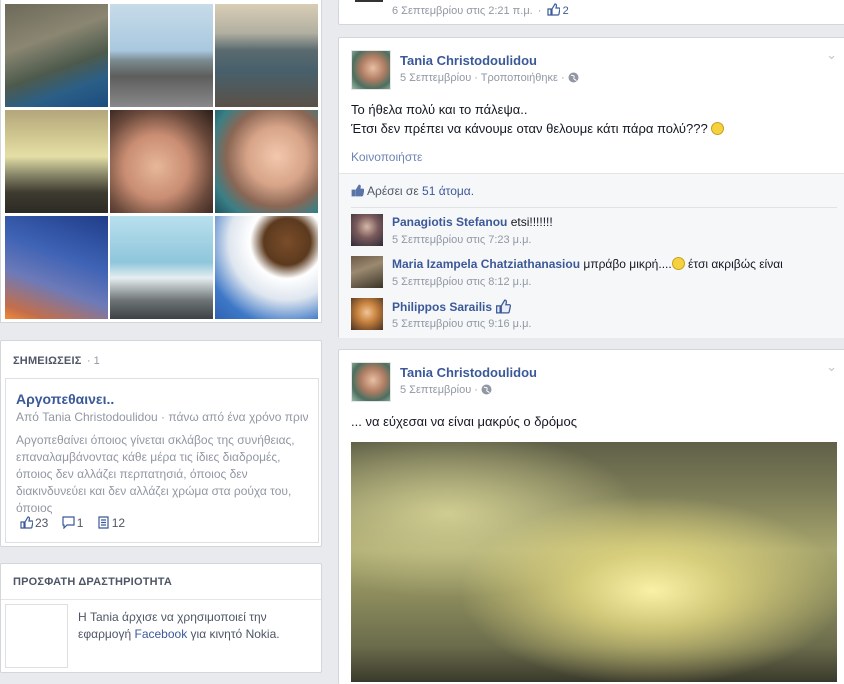 This screenshot has width=844, height=684. I want to click on likes-count-link: 51 άτομα, so click(446, 191).